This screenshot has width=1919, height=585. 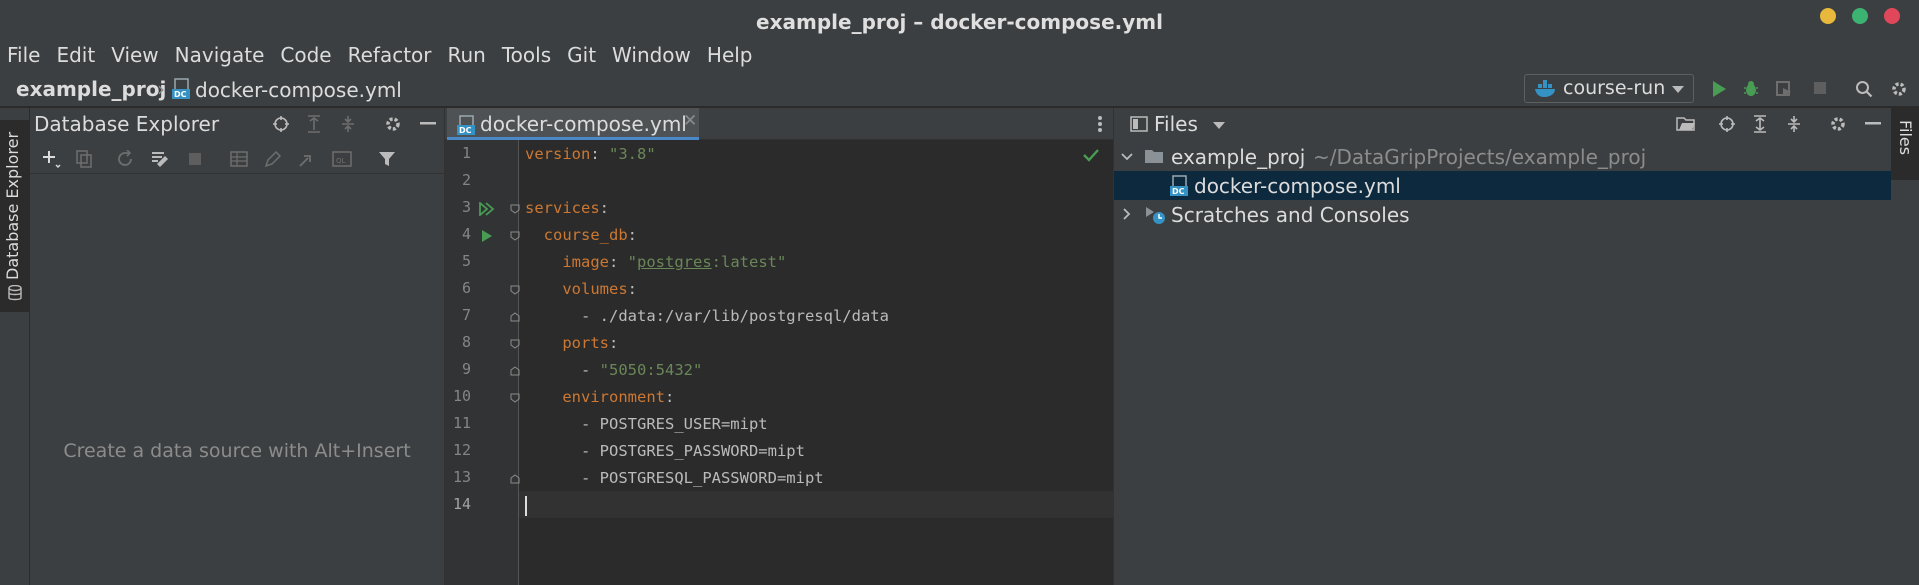 I want to click on refresh-icon, so click(x=125, y=159).